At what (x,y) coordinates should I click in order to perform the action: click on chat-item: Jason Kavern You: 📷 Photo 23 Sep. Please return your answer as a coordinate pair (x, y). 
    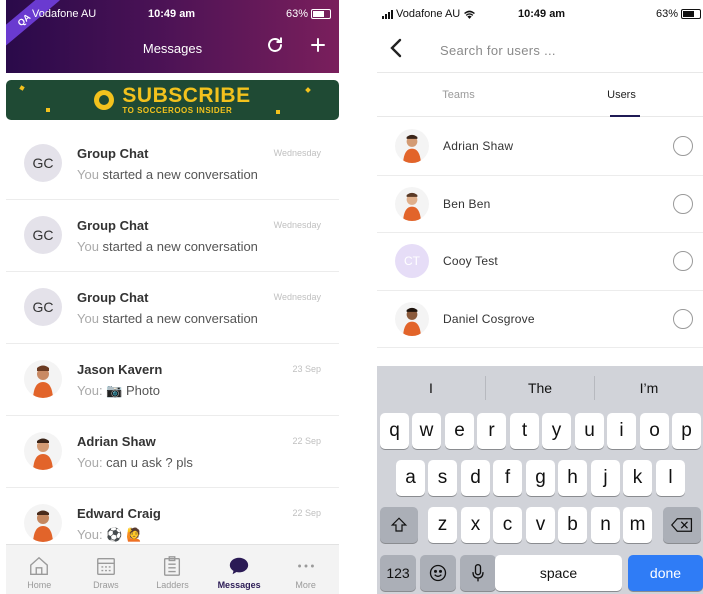
    Looking at the image, I should click on (172, 380).